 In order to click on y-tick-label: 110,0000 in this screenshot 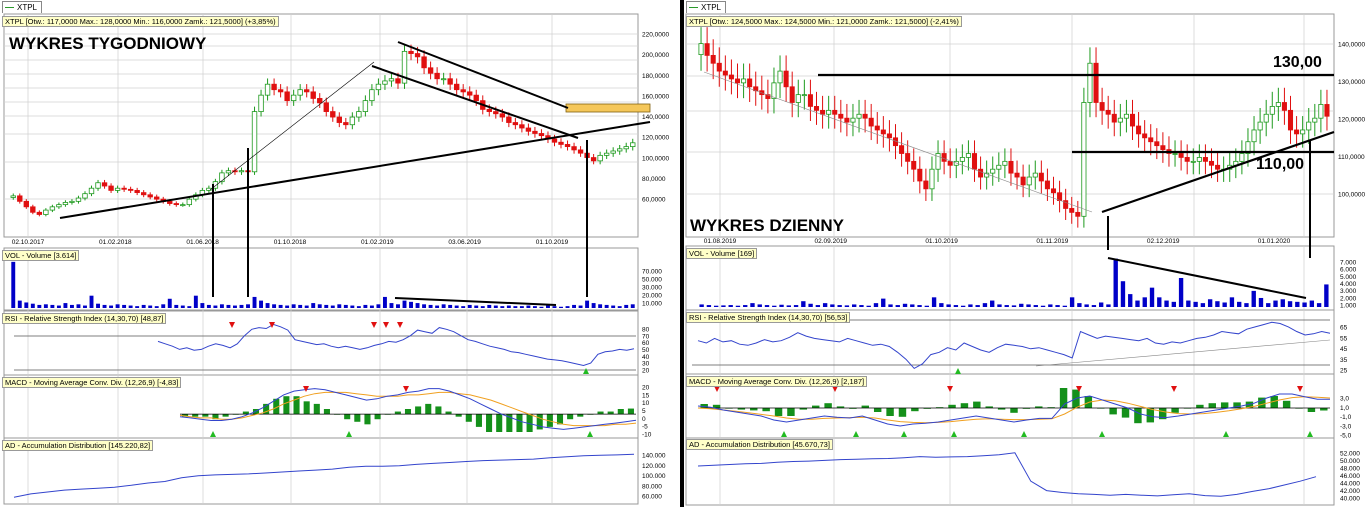, I will do `click(1351, 157)`.